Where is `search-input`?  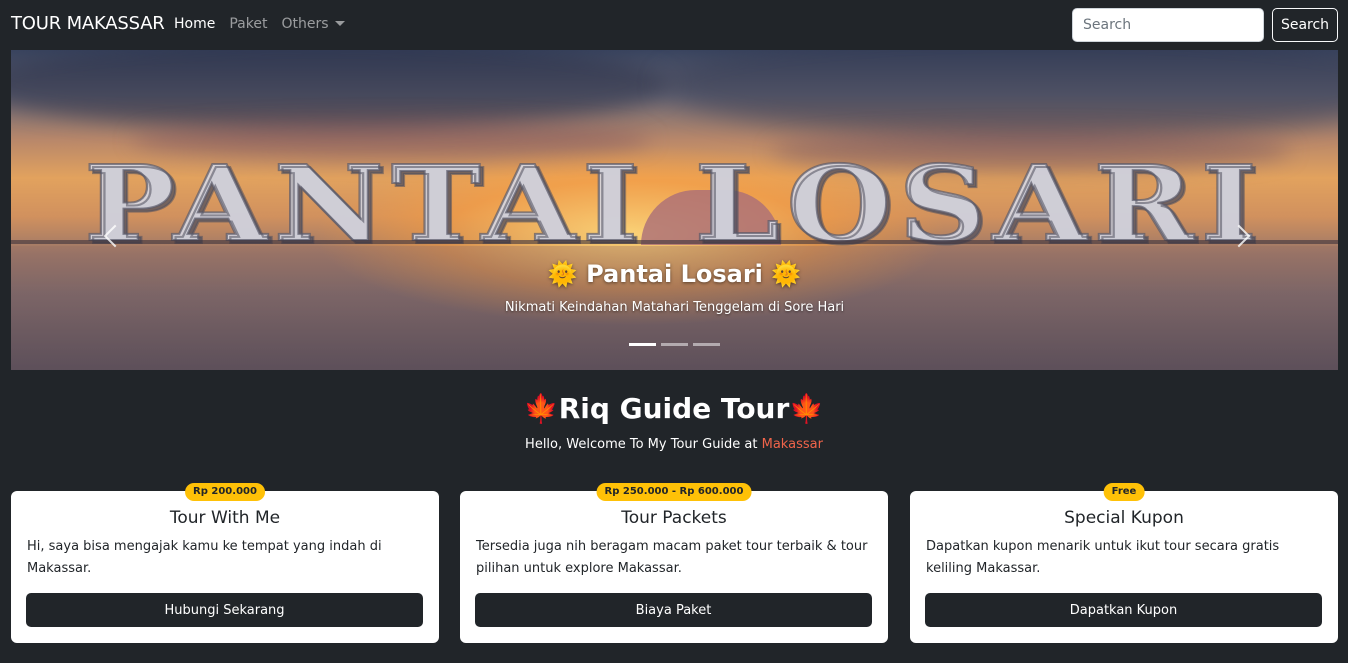 search-input is located at coordinates (1168, 25).